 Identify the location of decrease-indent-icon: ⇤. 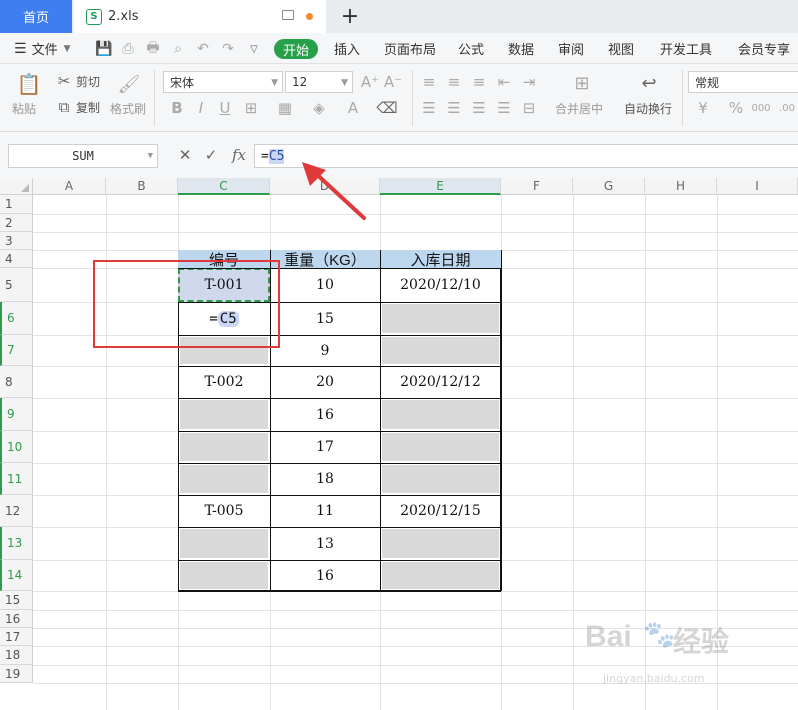
(504, 82).